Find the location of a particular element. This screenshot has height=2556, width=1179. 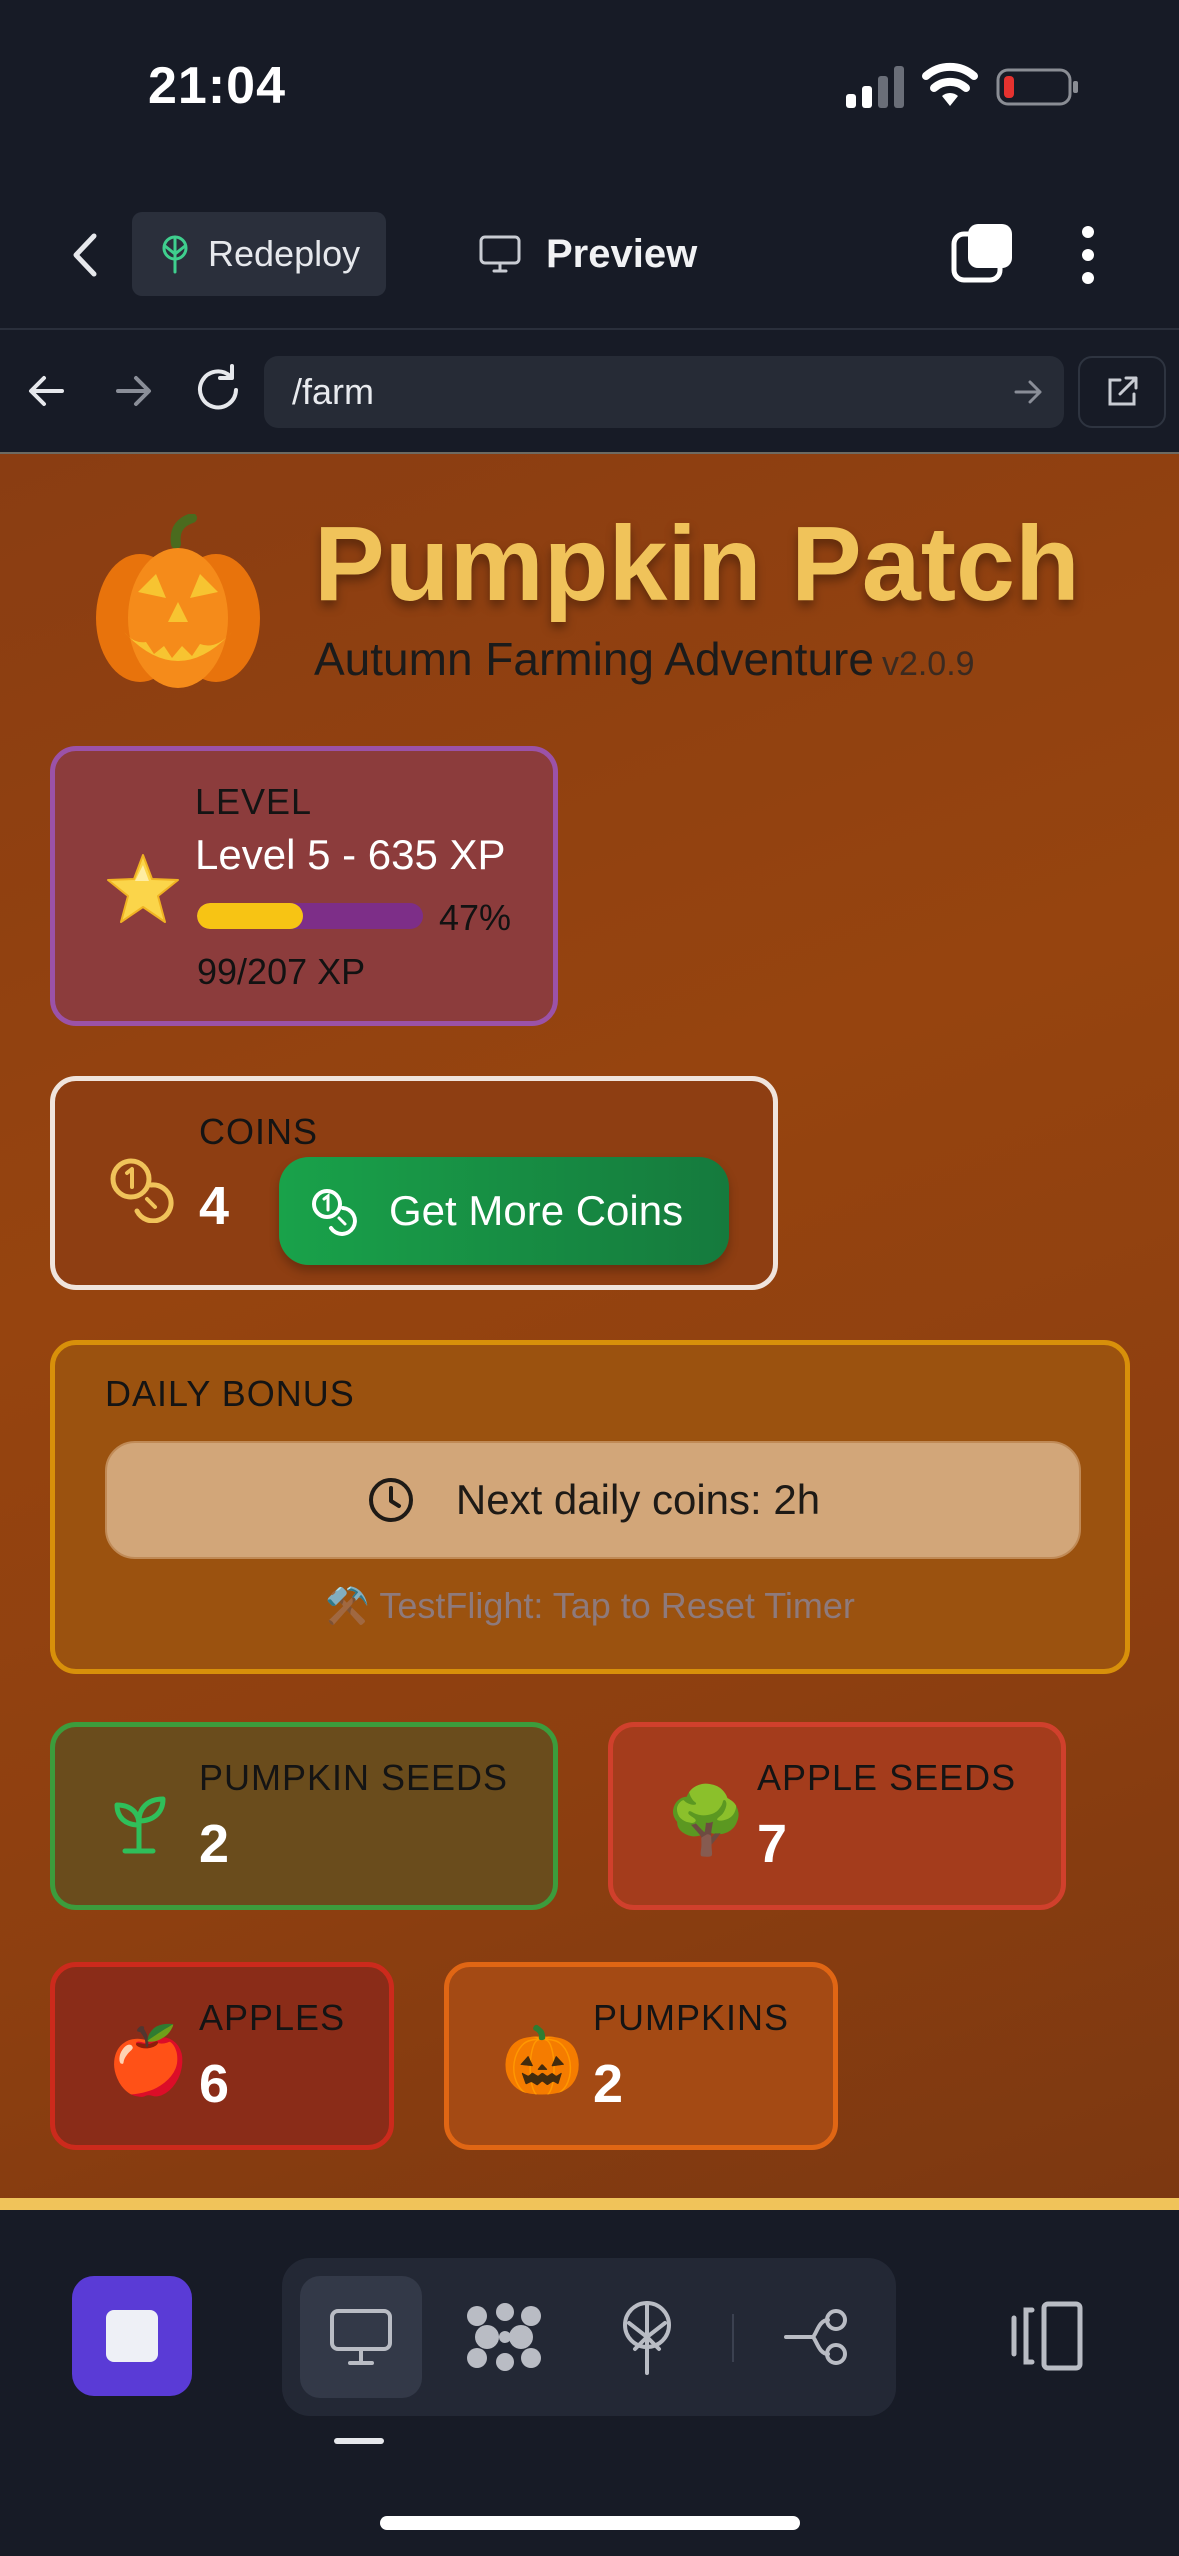

get-more-coins-button: Get More Coins is located at coordinates (504, 1211).